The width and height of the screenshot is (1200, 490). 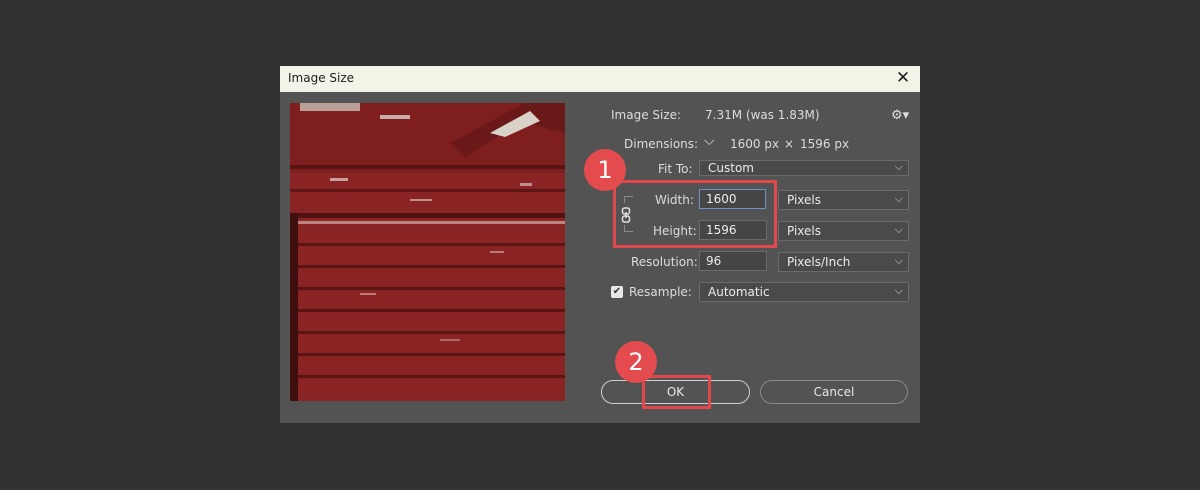 What do you see at coordinates (646, 115) in the screenshot?
I see `image-size-label: Image Size:` at bounding box center [646, 115].